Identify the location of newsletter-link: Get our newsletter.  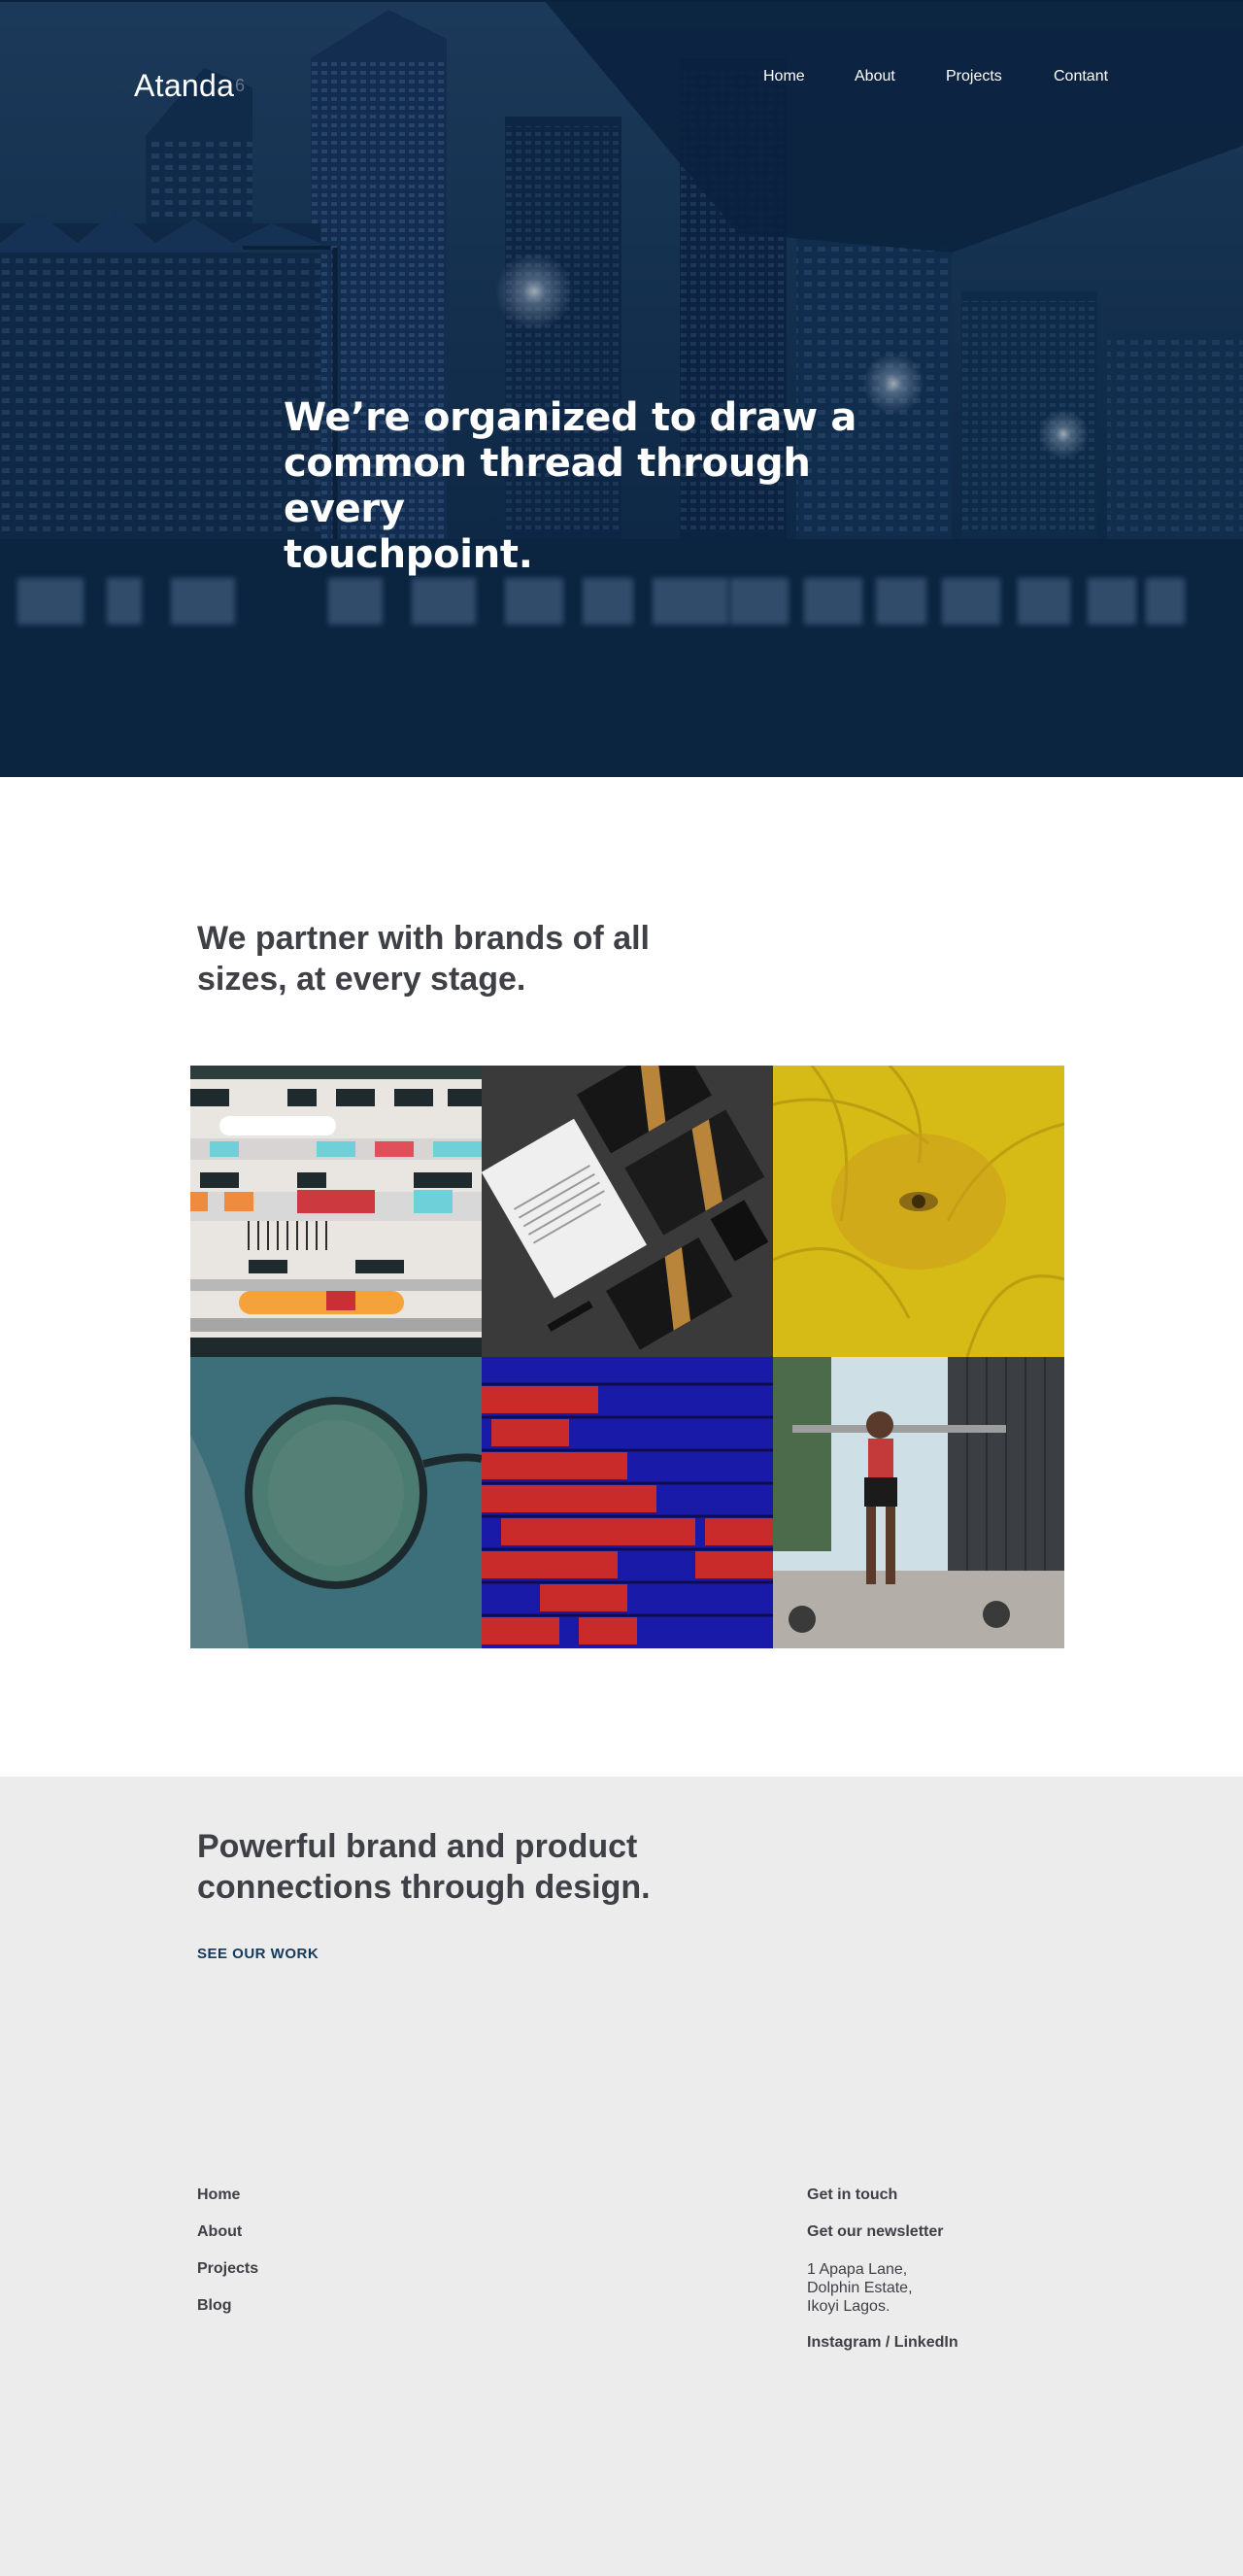
(875, 2232).